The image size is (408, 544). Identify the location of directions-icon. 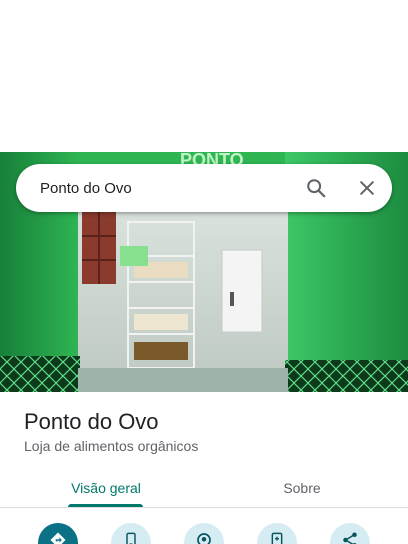
(58, 538).